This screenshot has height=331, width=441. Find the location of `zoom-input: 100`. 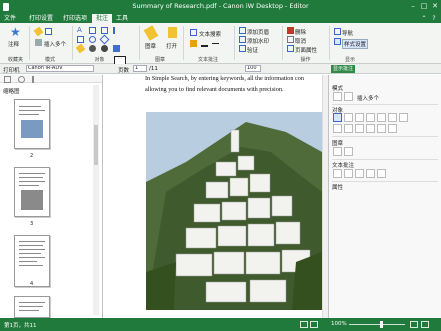

zoom-input: 100 is located at coordinates (253, 68).